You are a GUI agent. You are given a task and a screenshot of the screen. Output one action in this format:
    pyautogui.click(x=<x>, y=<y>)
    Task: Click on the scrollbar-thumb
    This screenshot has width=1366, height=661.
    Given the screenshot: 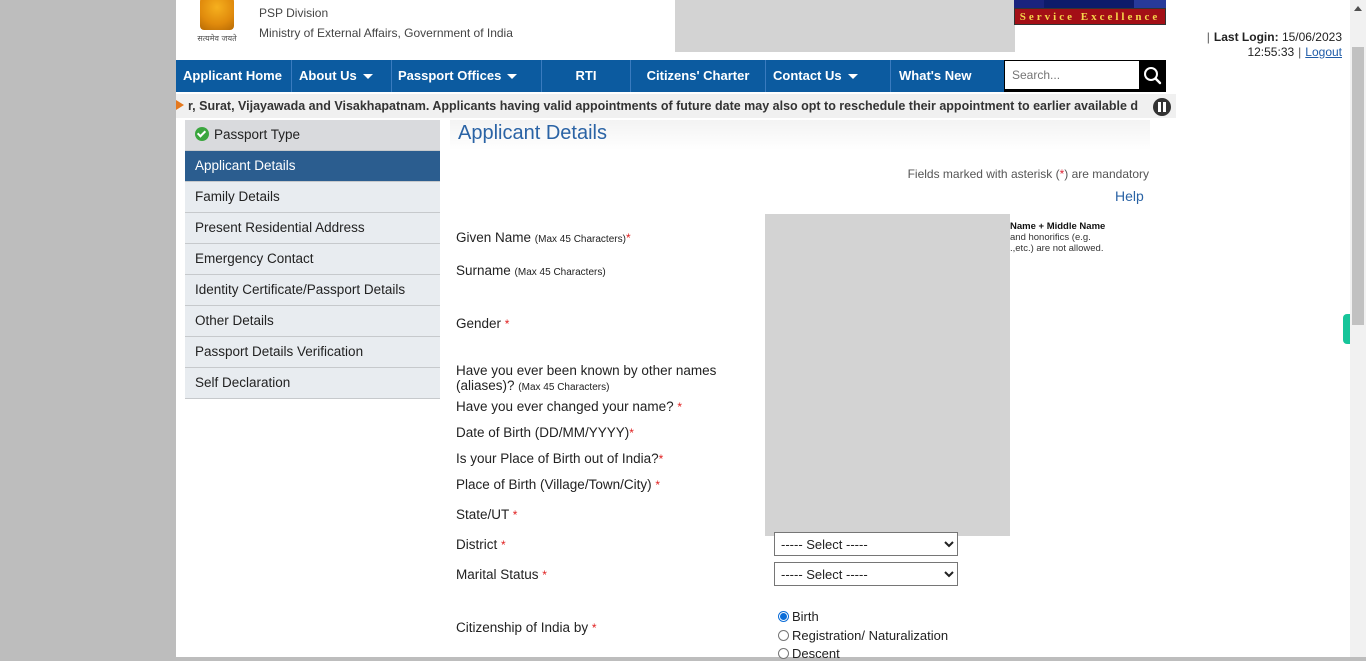 What is the action you would take?
    pyautogui.click(x=1358, y=186)
    